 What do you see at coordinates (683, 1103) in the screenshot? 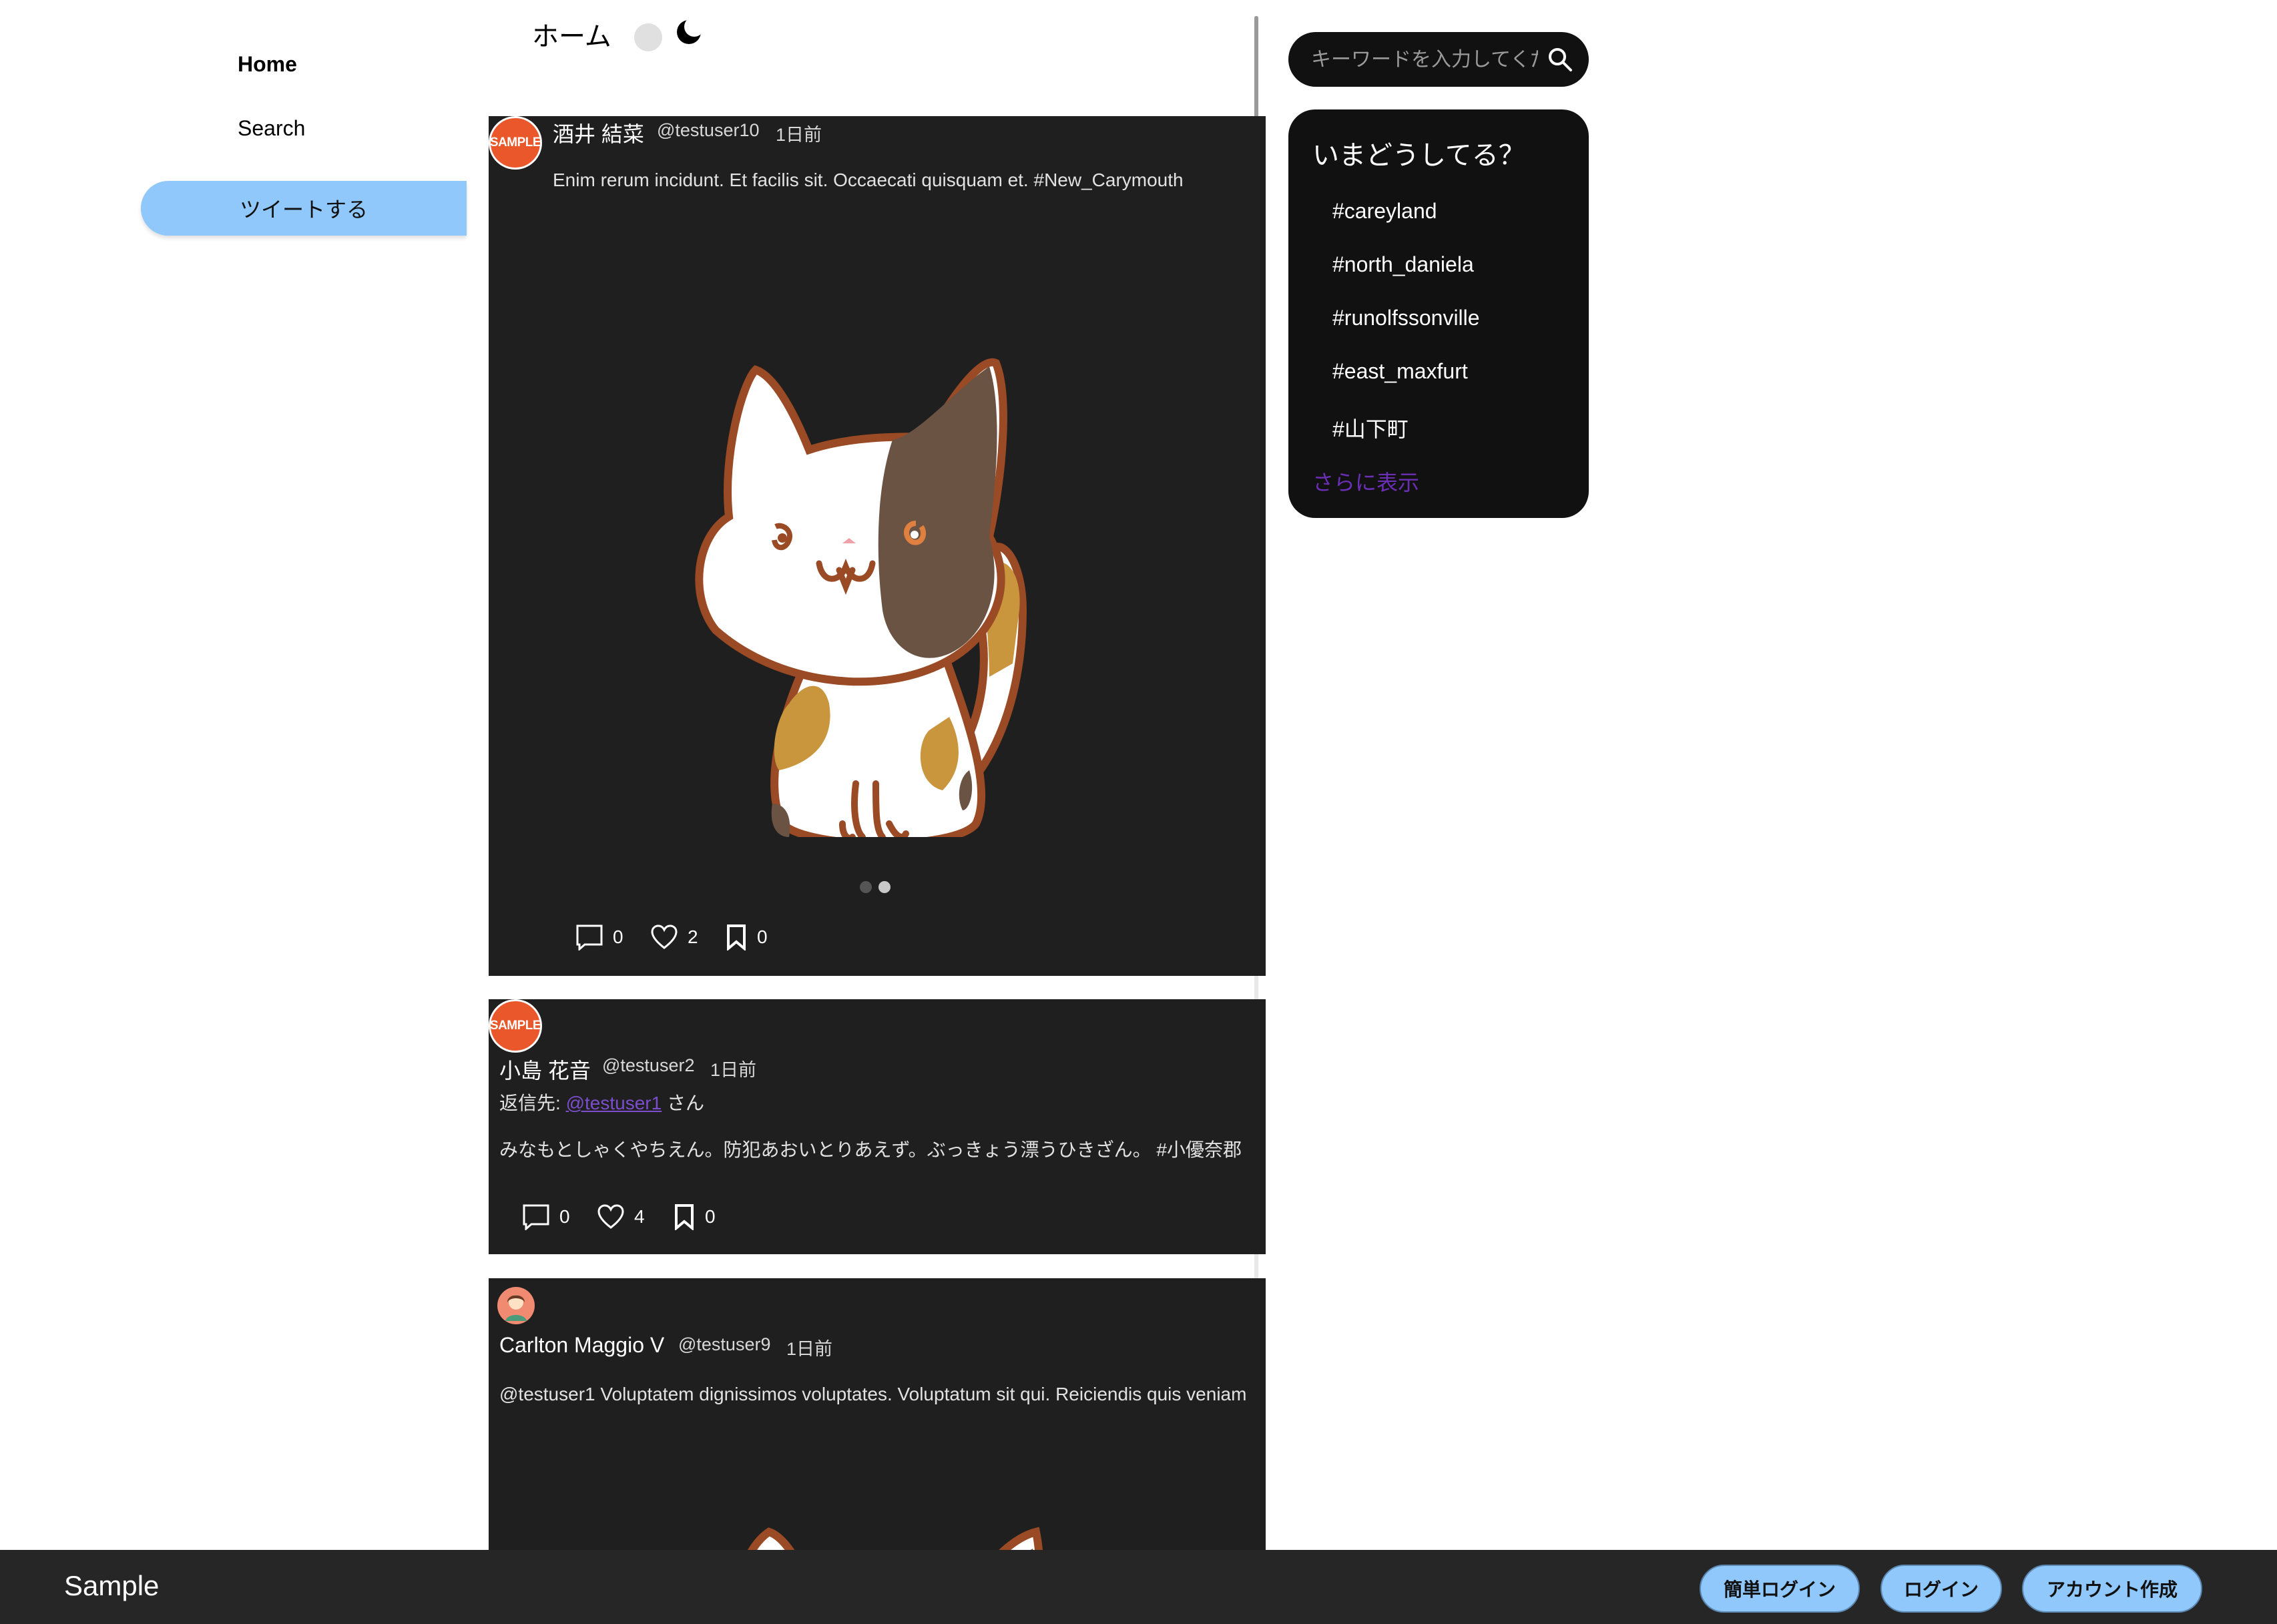
I see `reply-suffix: さん` at bounding box center [683, 1103].